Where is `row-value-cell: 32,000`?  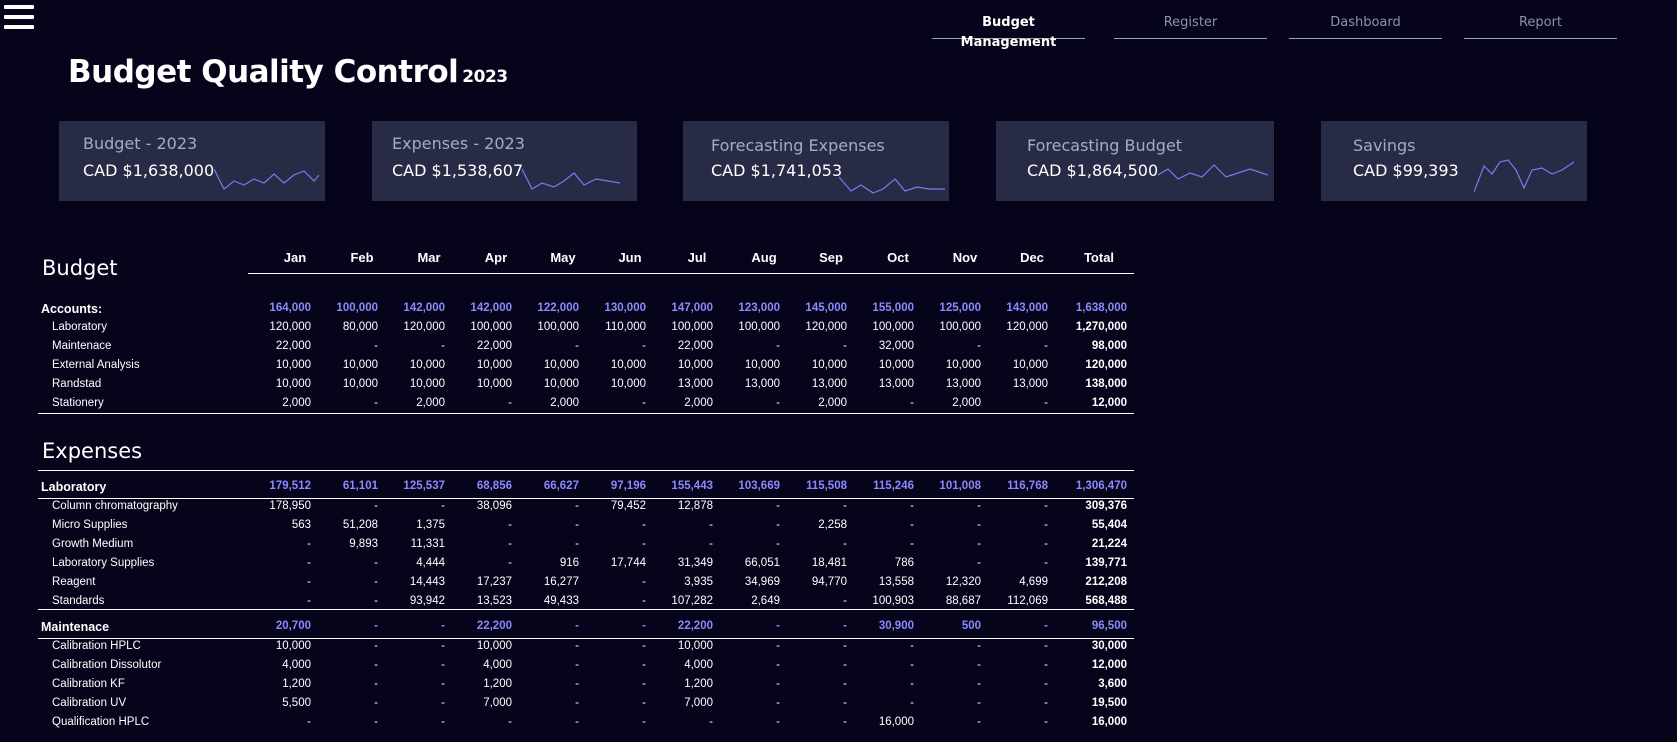 row-value-cell: 32,000 is located at coordinates (896, 346).